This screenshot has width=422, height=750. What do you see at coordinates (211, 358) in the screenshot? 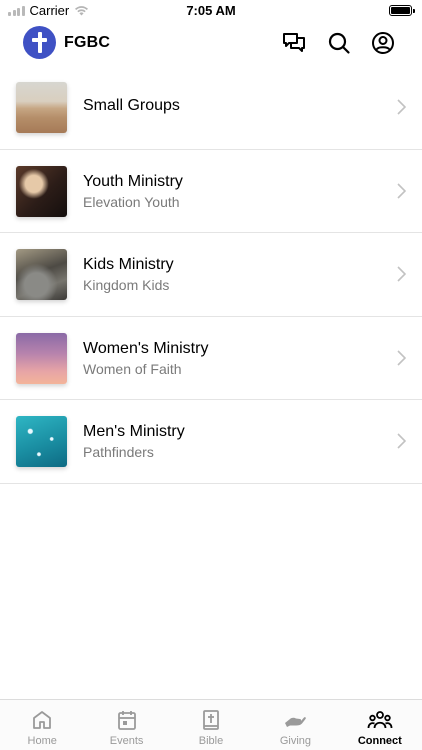
I see `list-item-womens-ministry: Women's Ministry Women of Faith` at bounding box center [211, 358].